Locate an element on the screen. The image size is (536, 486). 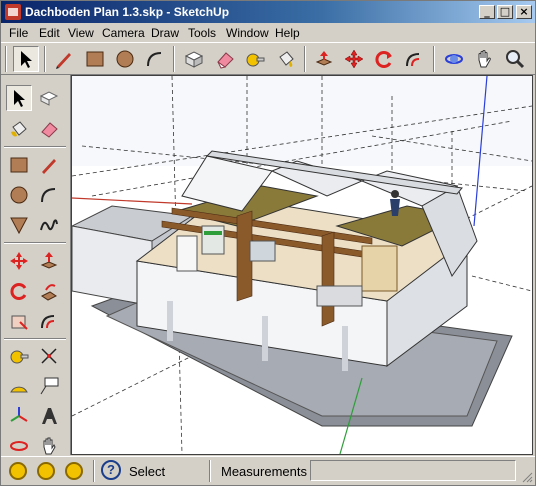
polygon-tool-button is located at coordinates (19, 225).